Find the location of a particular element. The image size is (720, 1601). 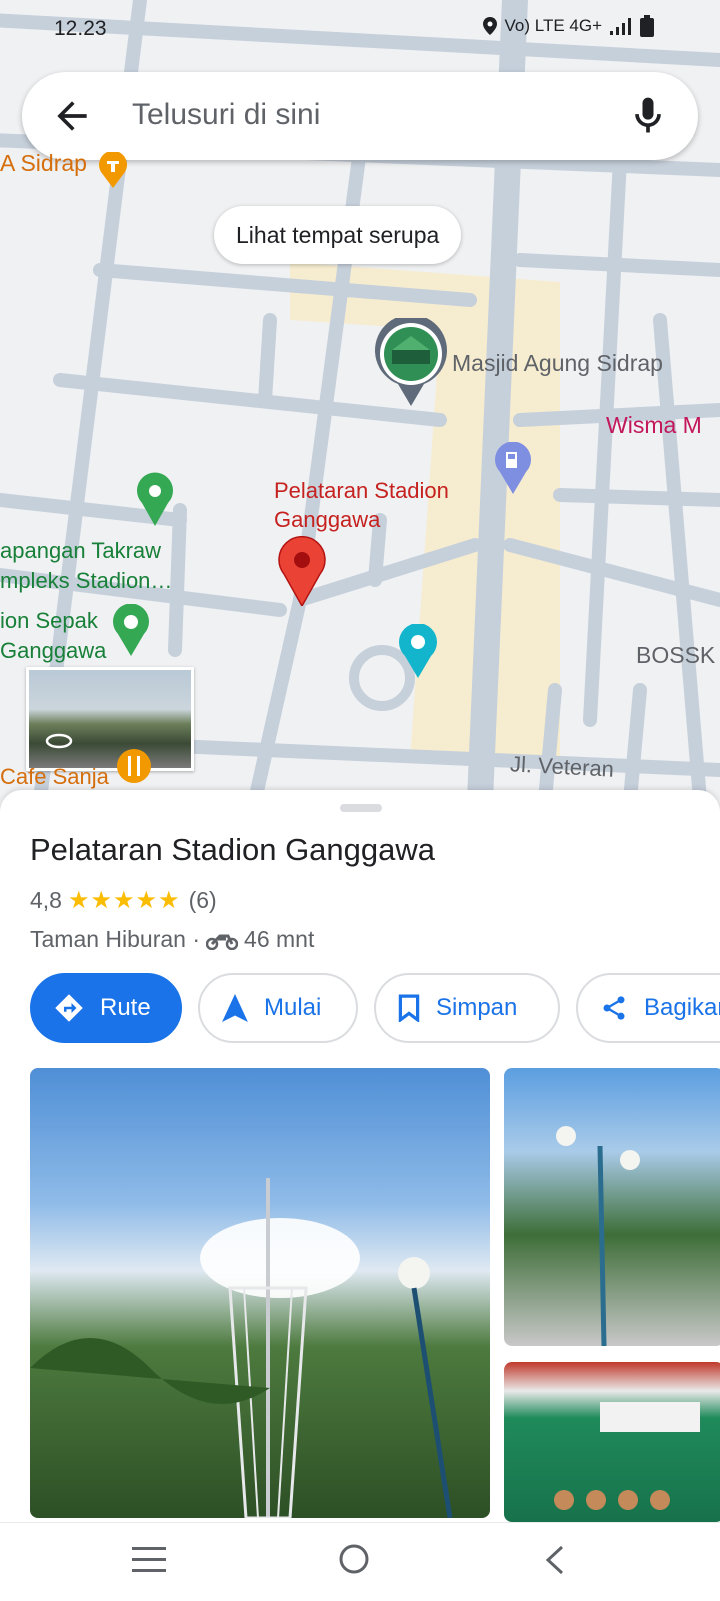

system-navigation-bar is located at coordinates (360, 1561).